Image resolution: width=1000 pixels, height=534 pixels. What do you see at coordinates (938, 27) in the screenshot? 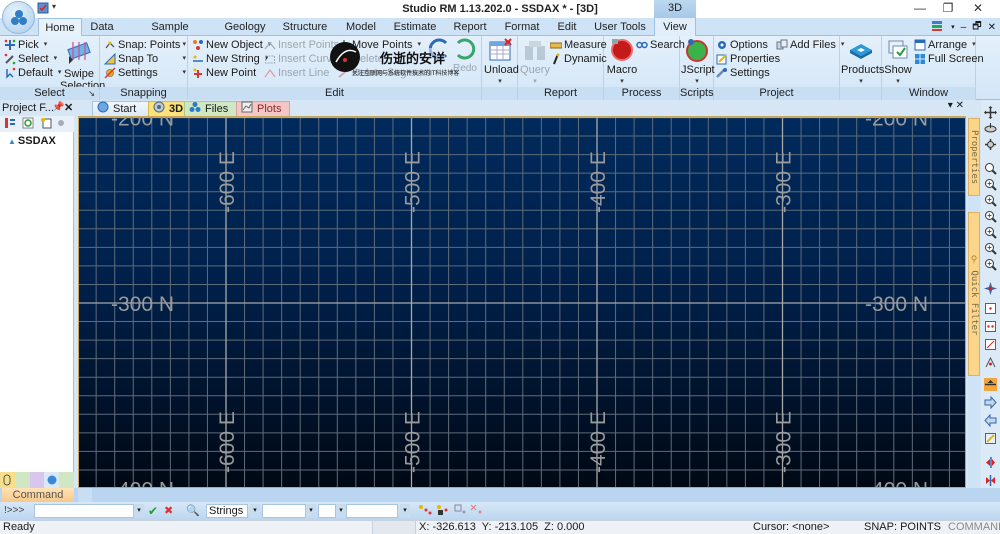
I see `ribbon-options-icon` at bounding box center [938, 27].